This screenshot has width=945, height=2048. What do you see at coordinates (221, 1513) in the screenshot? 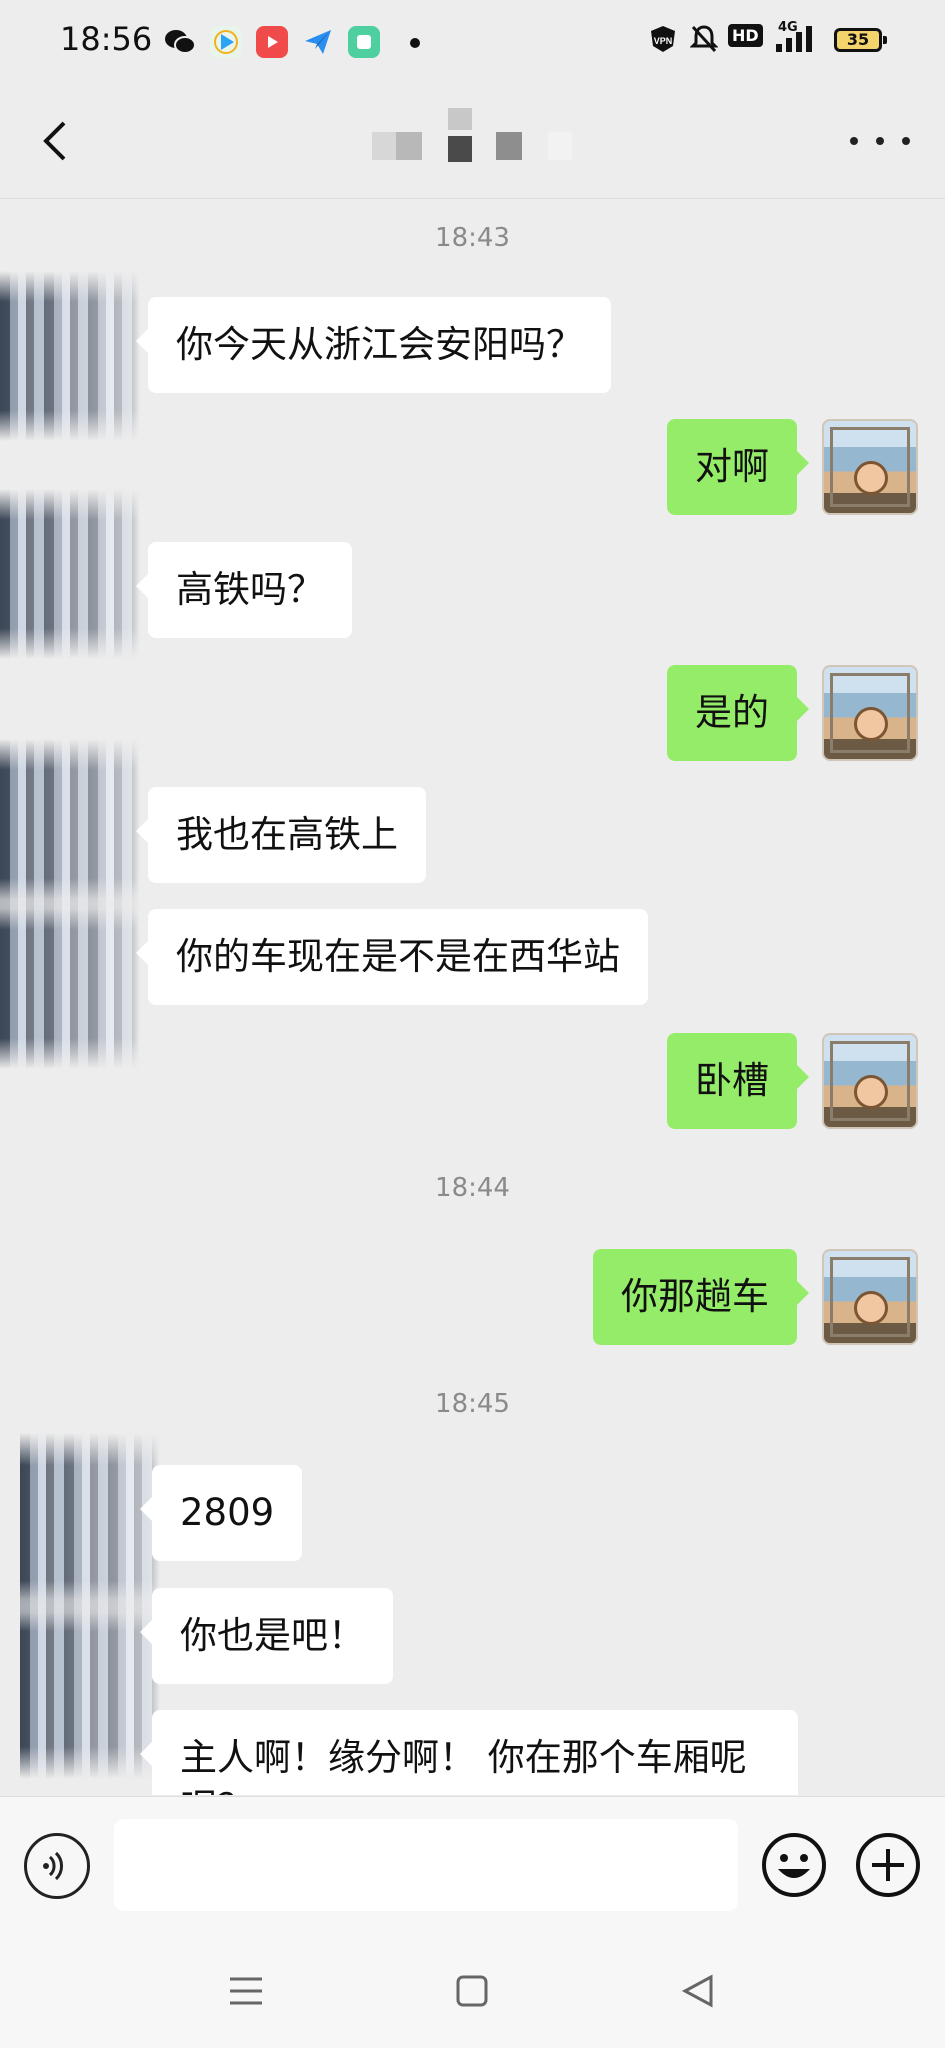
I see `message-incoming: 2809` at bounding box center [221, 1513].